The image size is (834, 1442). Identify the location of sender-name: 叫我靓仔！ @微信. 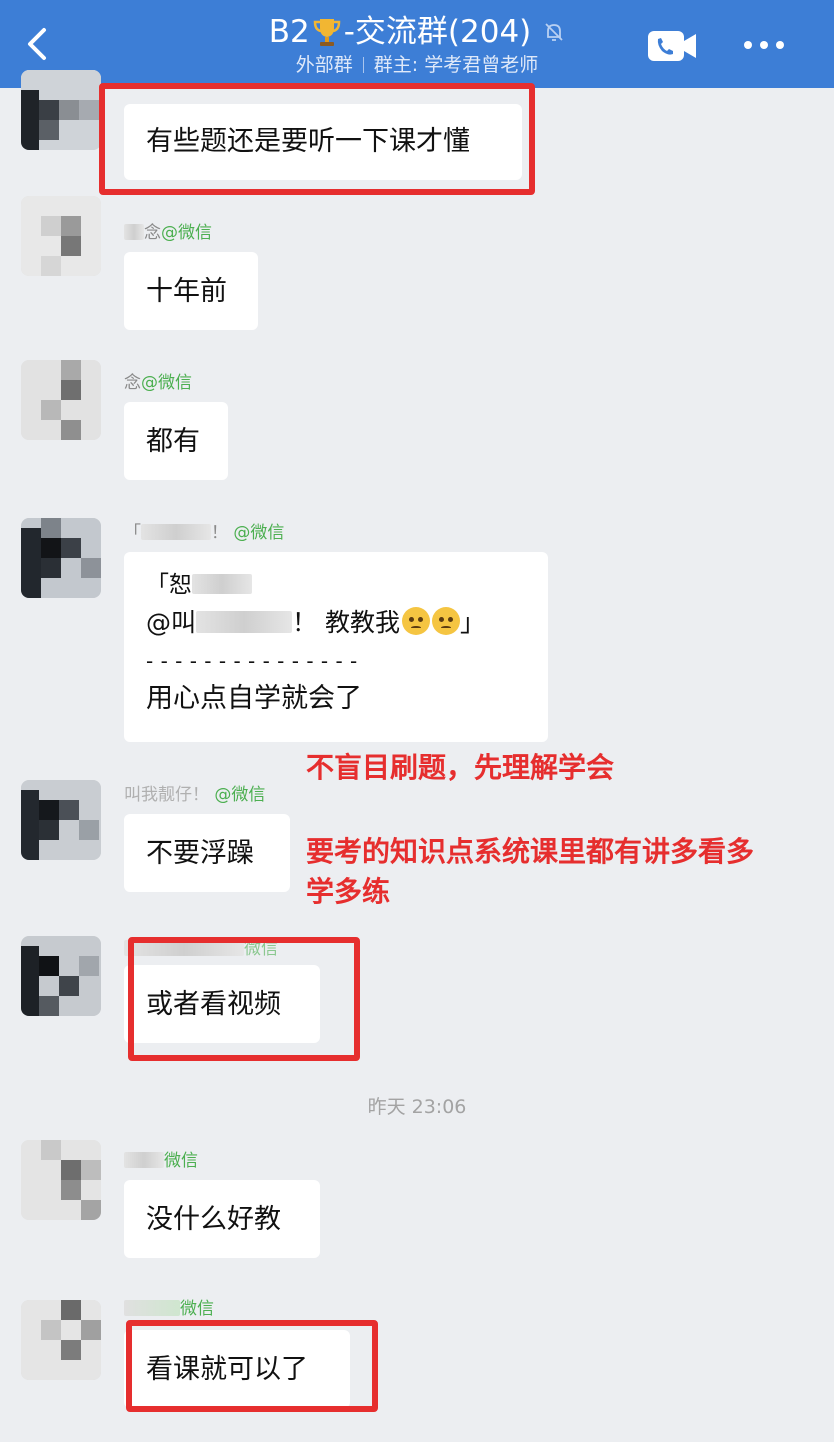
(194, 795).